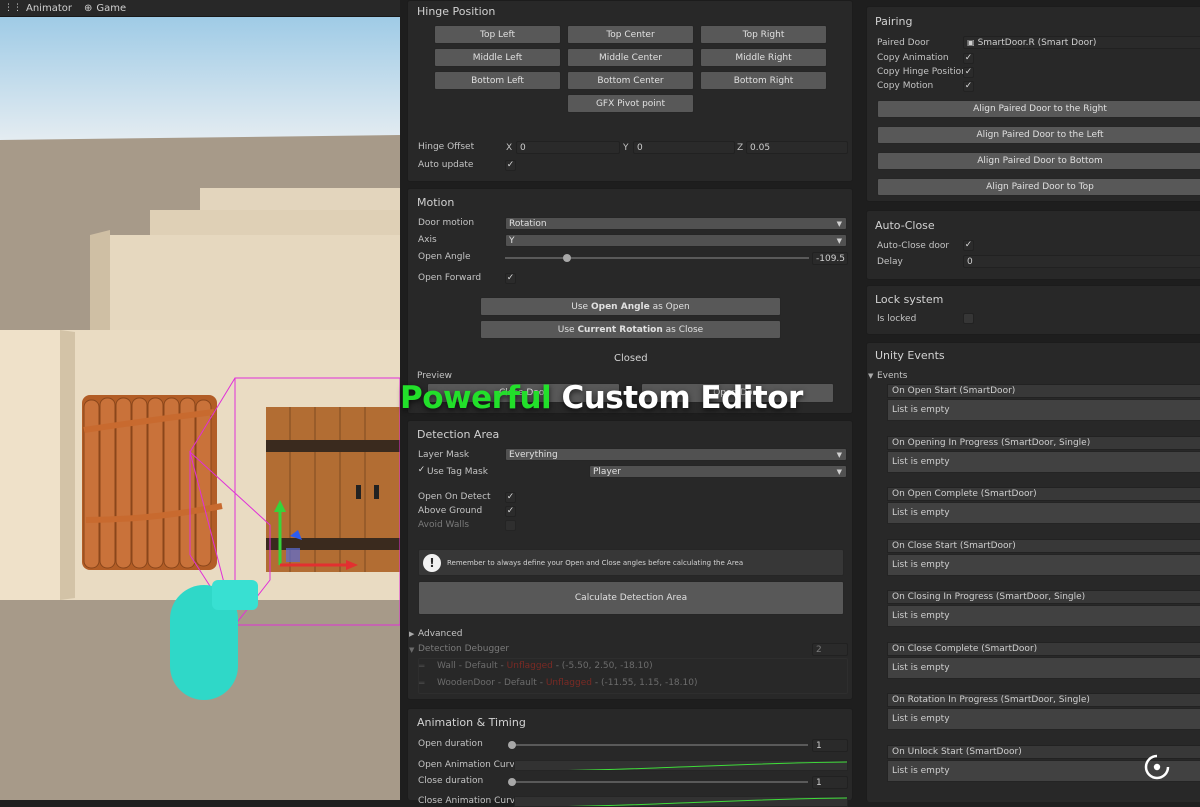  Describe the element at coordinates (830, 745) in the screenshot. I see `open-duration-field: 1` at that location.